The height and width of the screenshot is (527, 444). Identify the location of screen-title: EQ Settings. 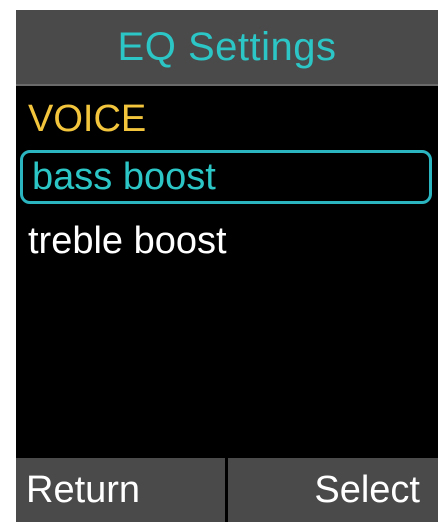
(227, 47).